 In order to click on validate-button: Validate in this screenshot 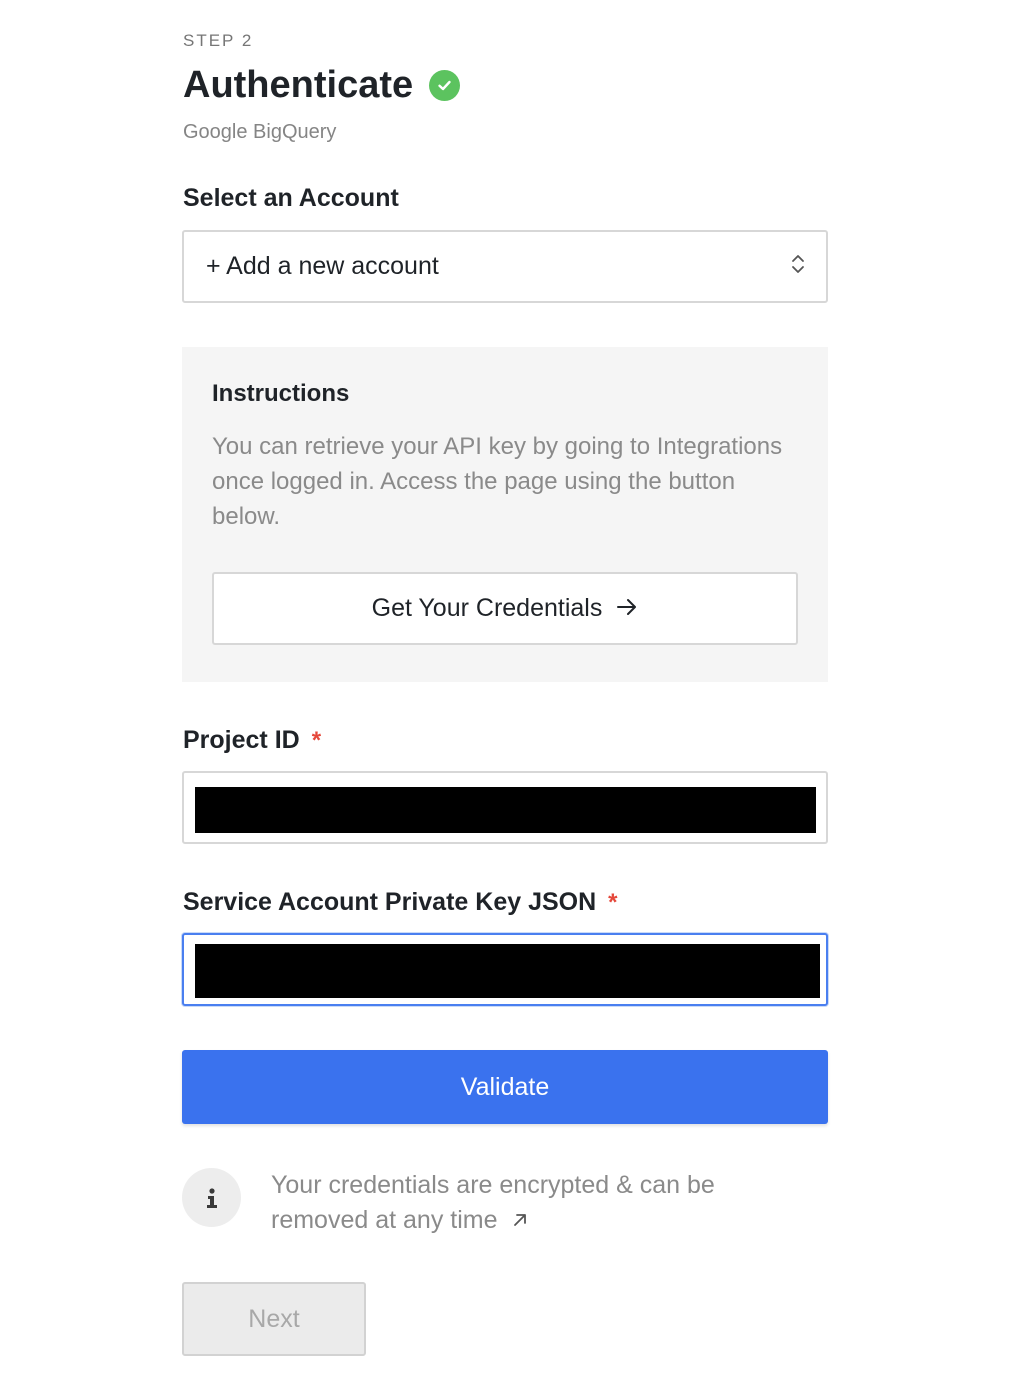, I will do `click(505, 1087)`.